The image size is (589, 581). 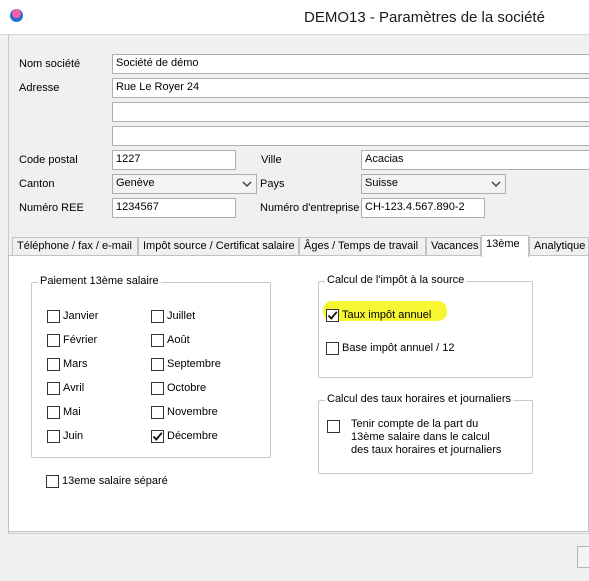 What do you see at coordinates (174, 160) in the screenshot?
I see `postal-code-field: 1227` at bounding box center [174, 160].